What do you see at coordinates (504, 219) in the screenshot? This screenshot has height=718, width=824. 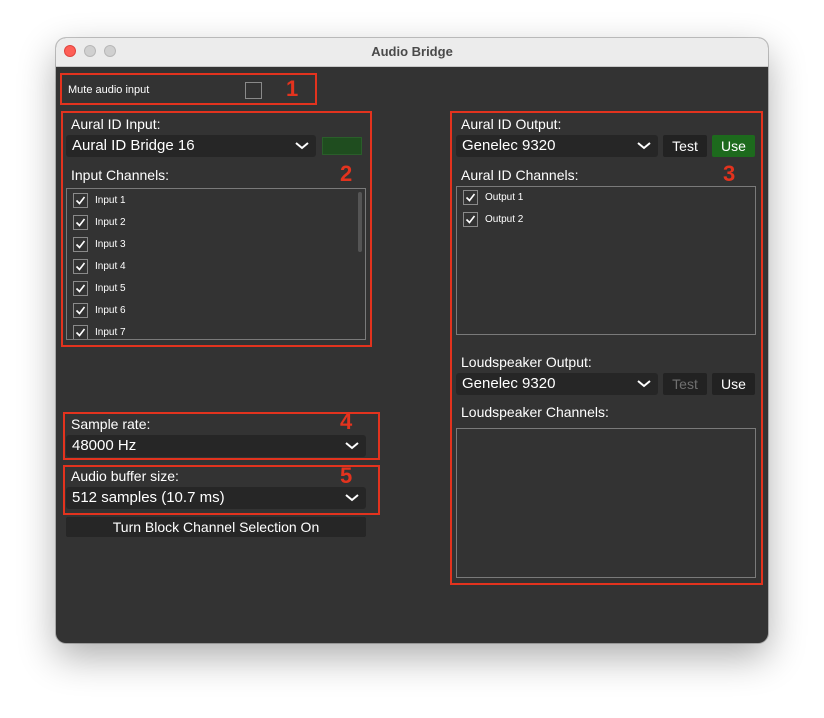 I see `channel-label: Output 2` at bounding box center [504, 219].